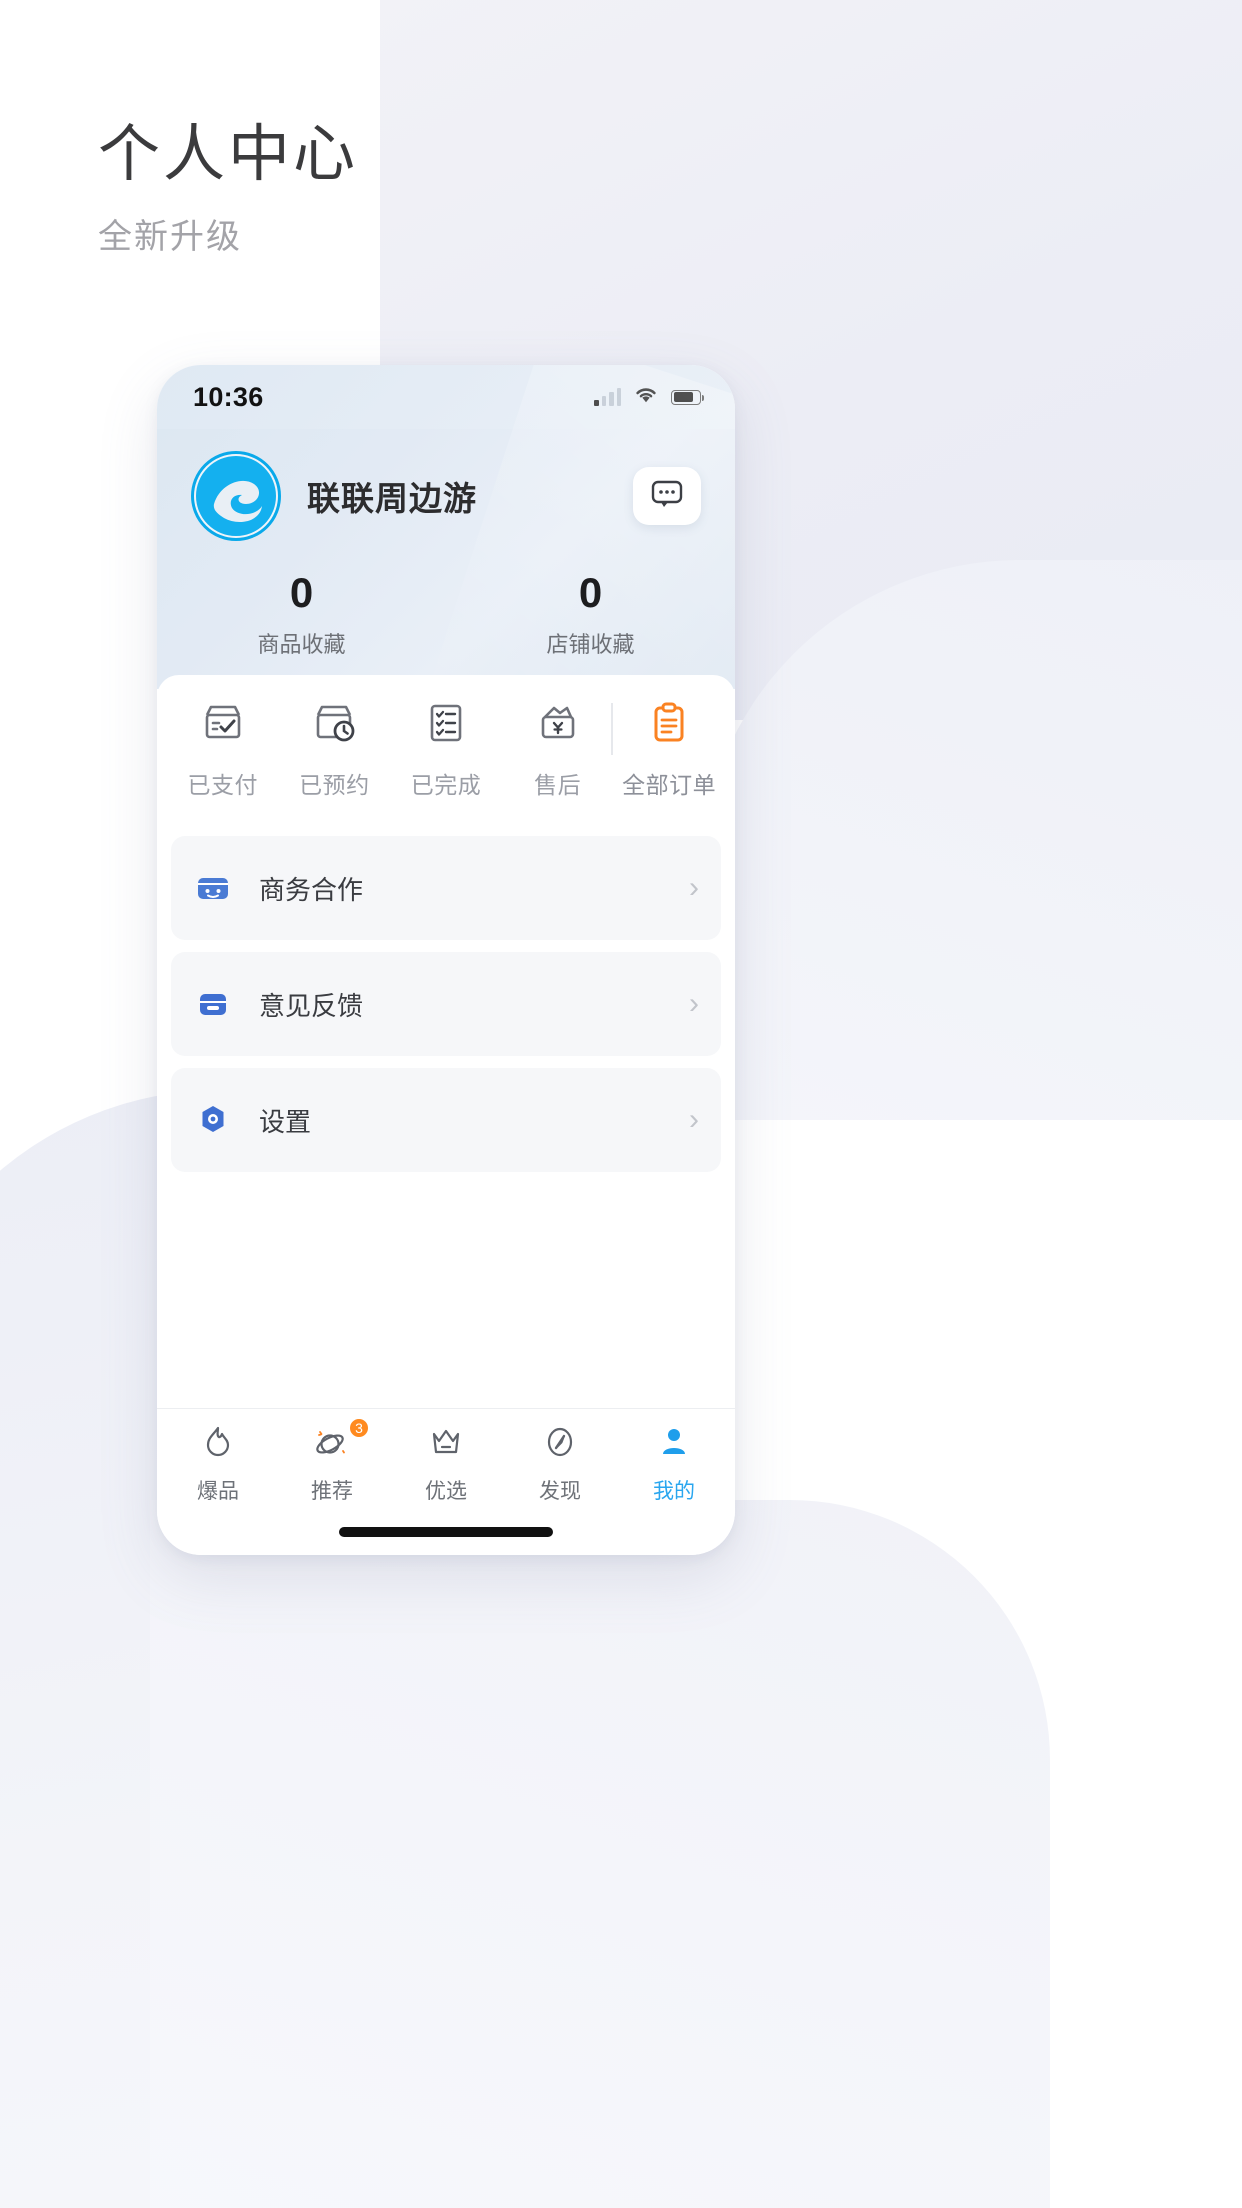 This screenshot has height=2208, width=1242. What do you see at coordinates (446, 1491) in the screenshot?
I see `tab-label: 优选` at bounding box center [446, 1491].